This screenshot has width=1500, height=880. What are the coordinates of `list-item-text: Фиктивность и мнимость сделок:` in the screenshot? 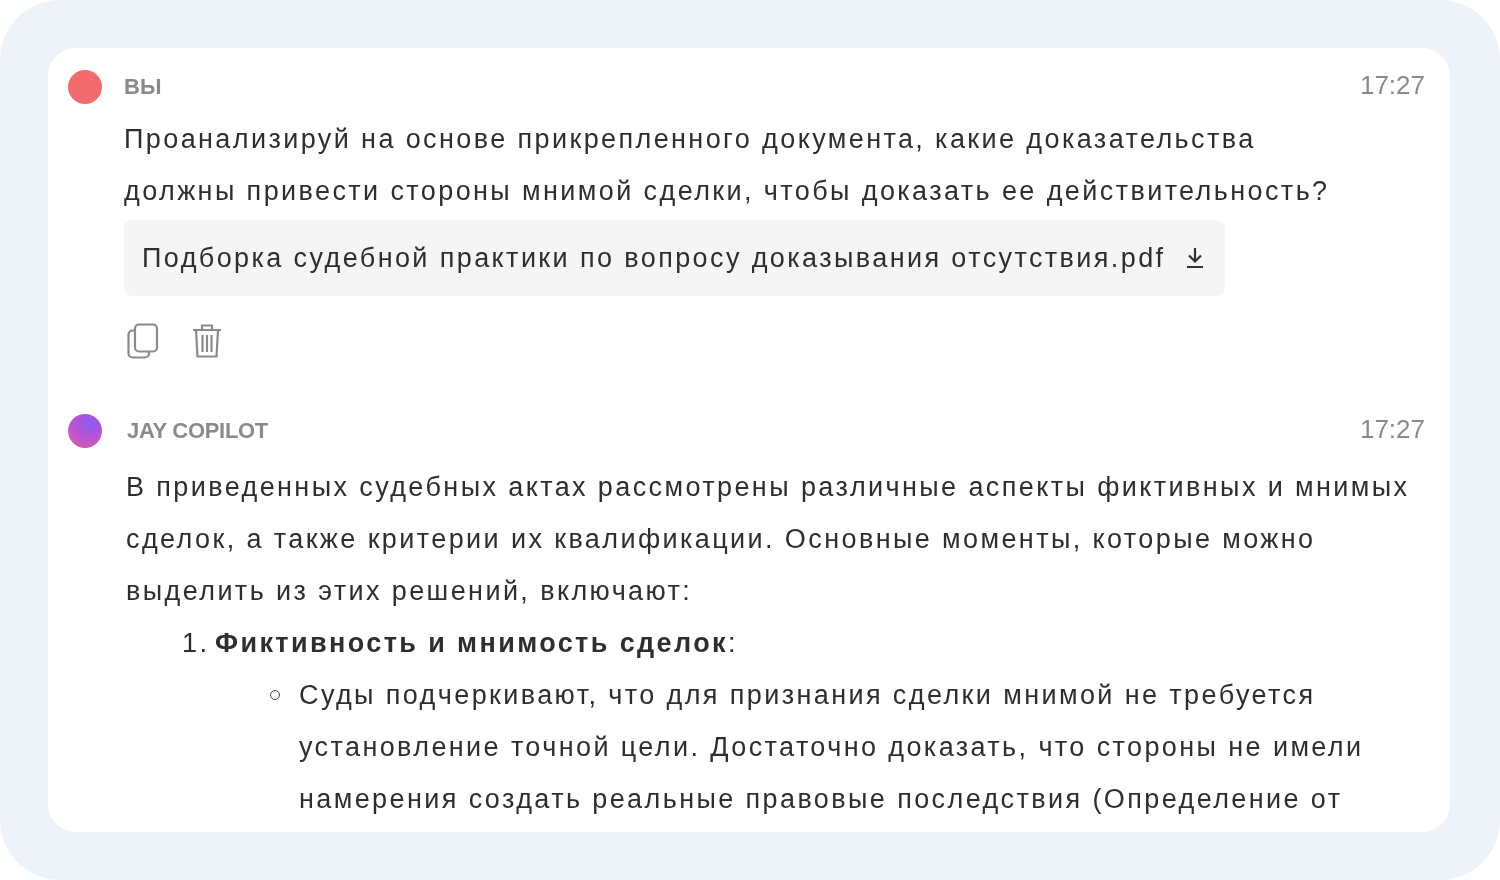 It's located at (476, 643).